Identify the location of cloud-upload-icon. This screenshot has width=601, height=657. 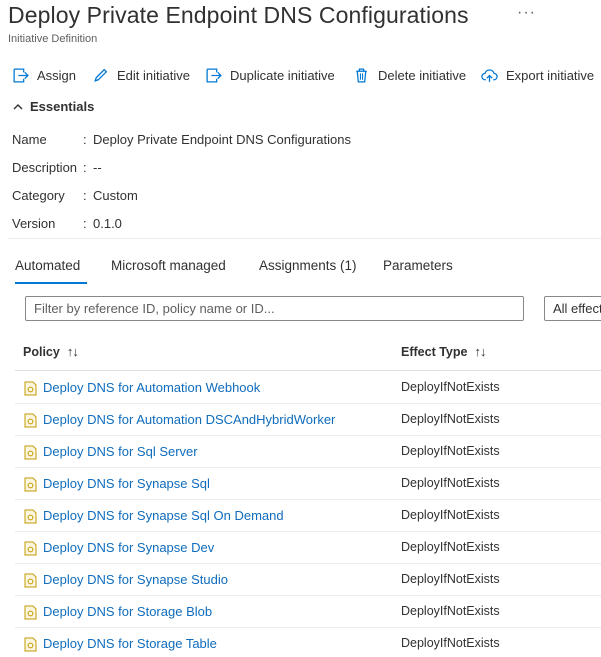
(489, 75).